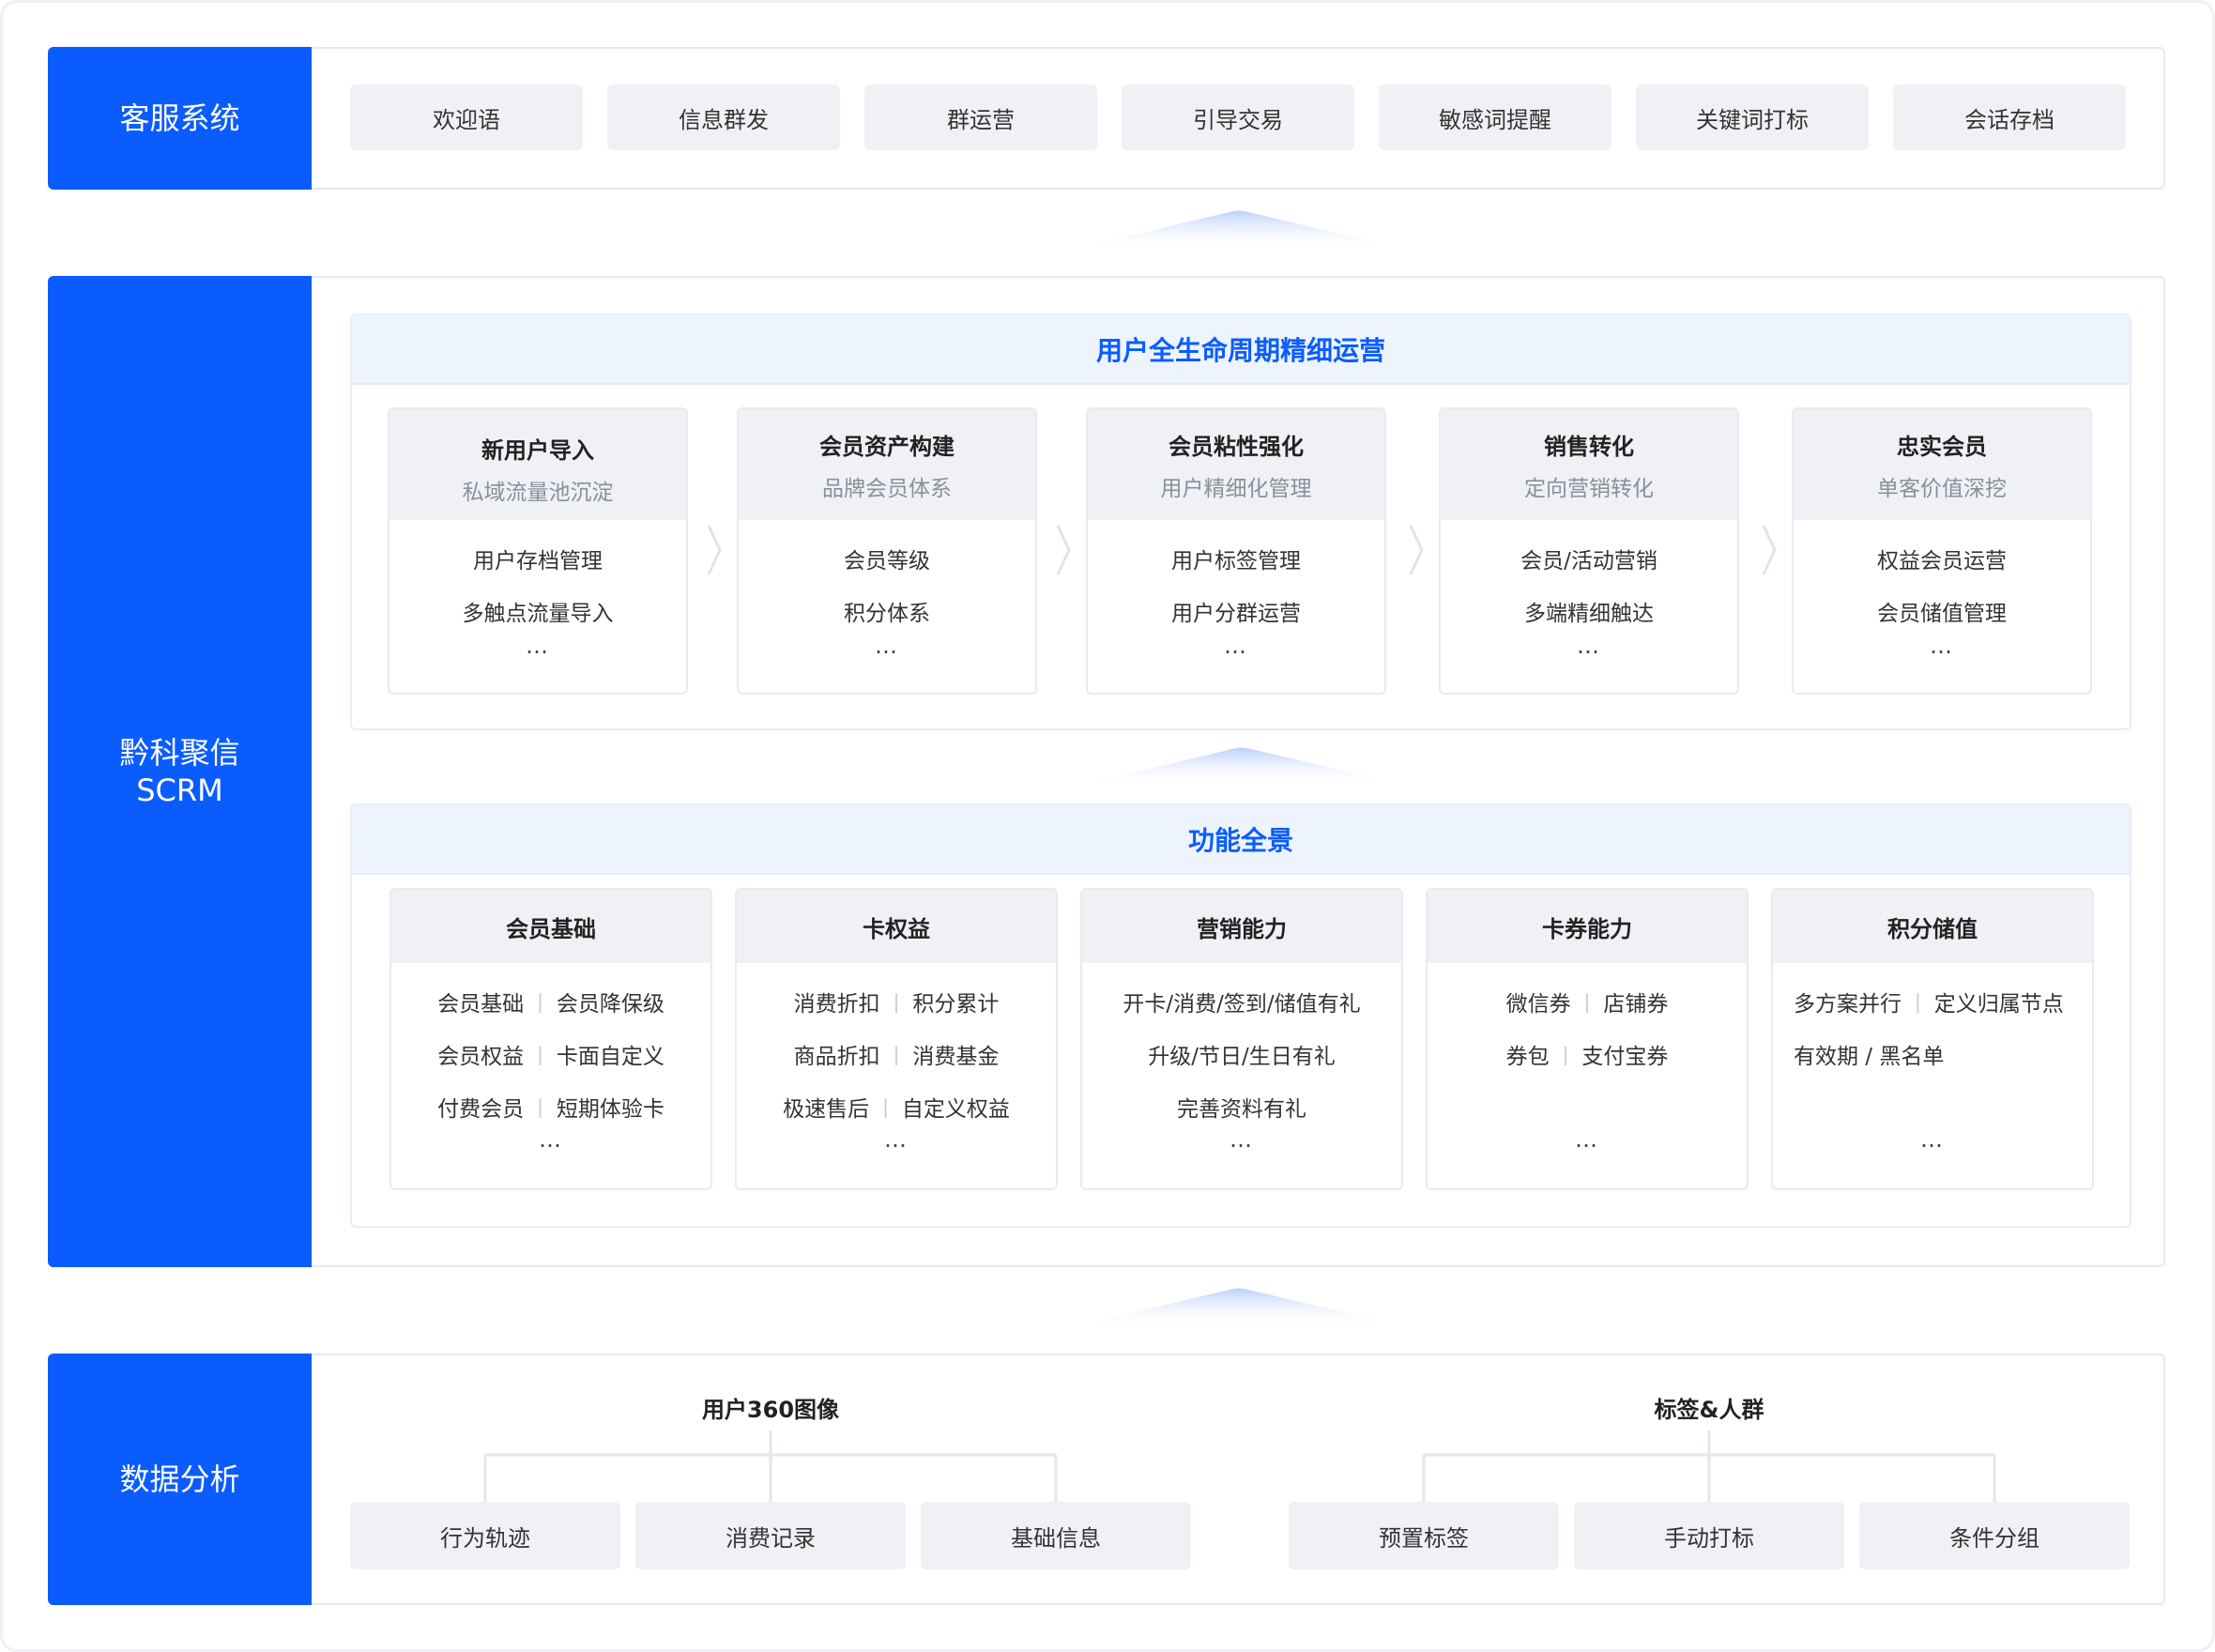  I want to click on feature-row: 会员权益 | 卡面自定义, so click(550, 1054).